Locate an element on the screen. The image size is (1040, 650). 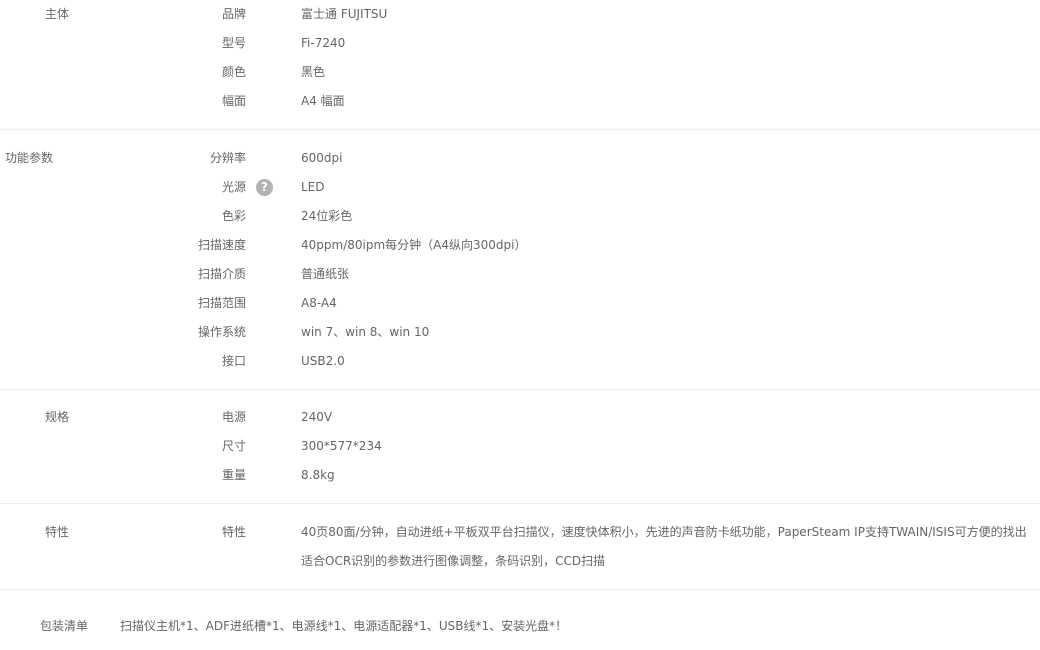
spec-label: 特性 is located at coordinates (233, 532).